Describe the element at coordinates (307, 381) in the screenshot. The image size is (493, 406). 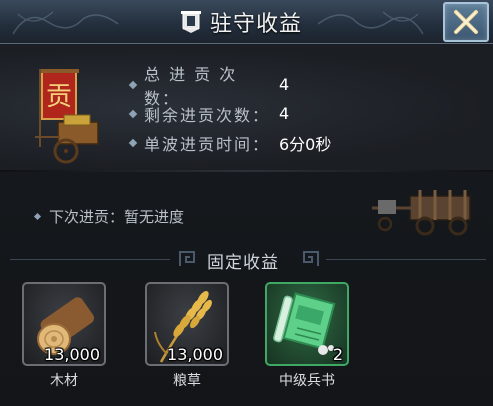
I see `item-name: 中级兵书` at that location.